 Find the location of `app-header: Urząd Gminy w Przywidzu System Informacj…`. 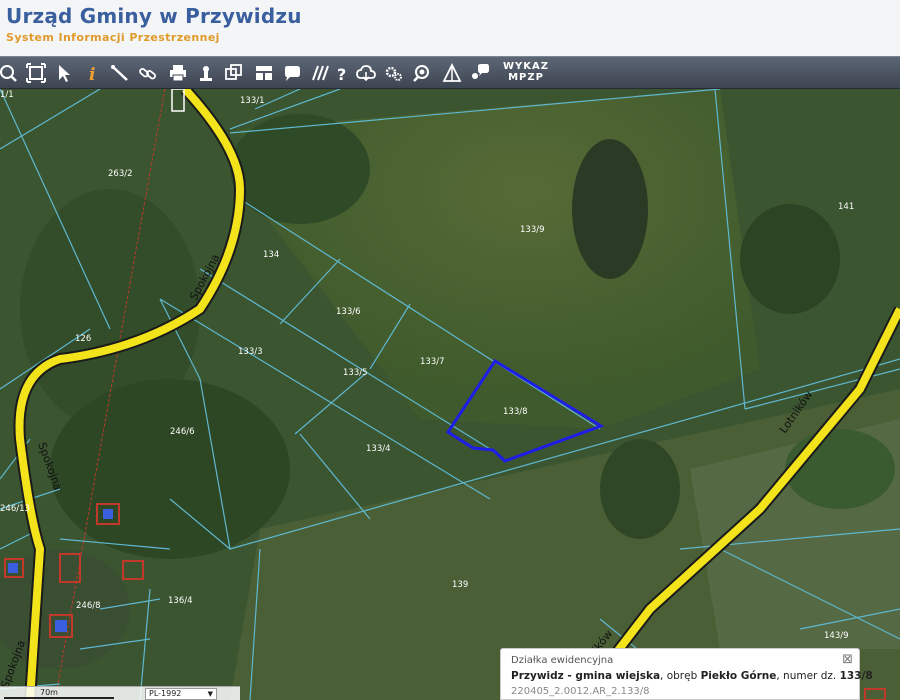

app-header: Urząd Gminy w Przywidzu System Informacj… is located at coordinates (450, 28).